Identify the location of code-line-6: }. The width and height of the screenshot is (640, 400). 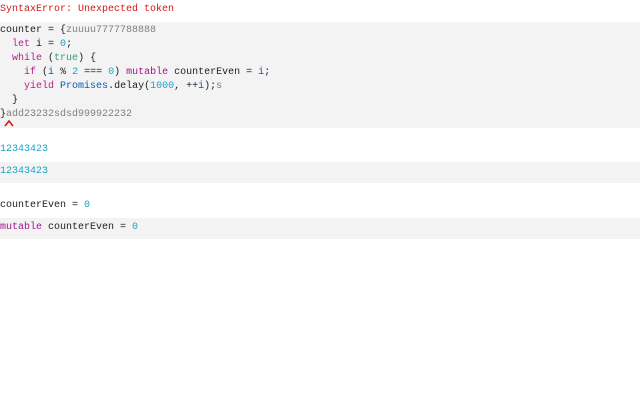
(9, 100).